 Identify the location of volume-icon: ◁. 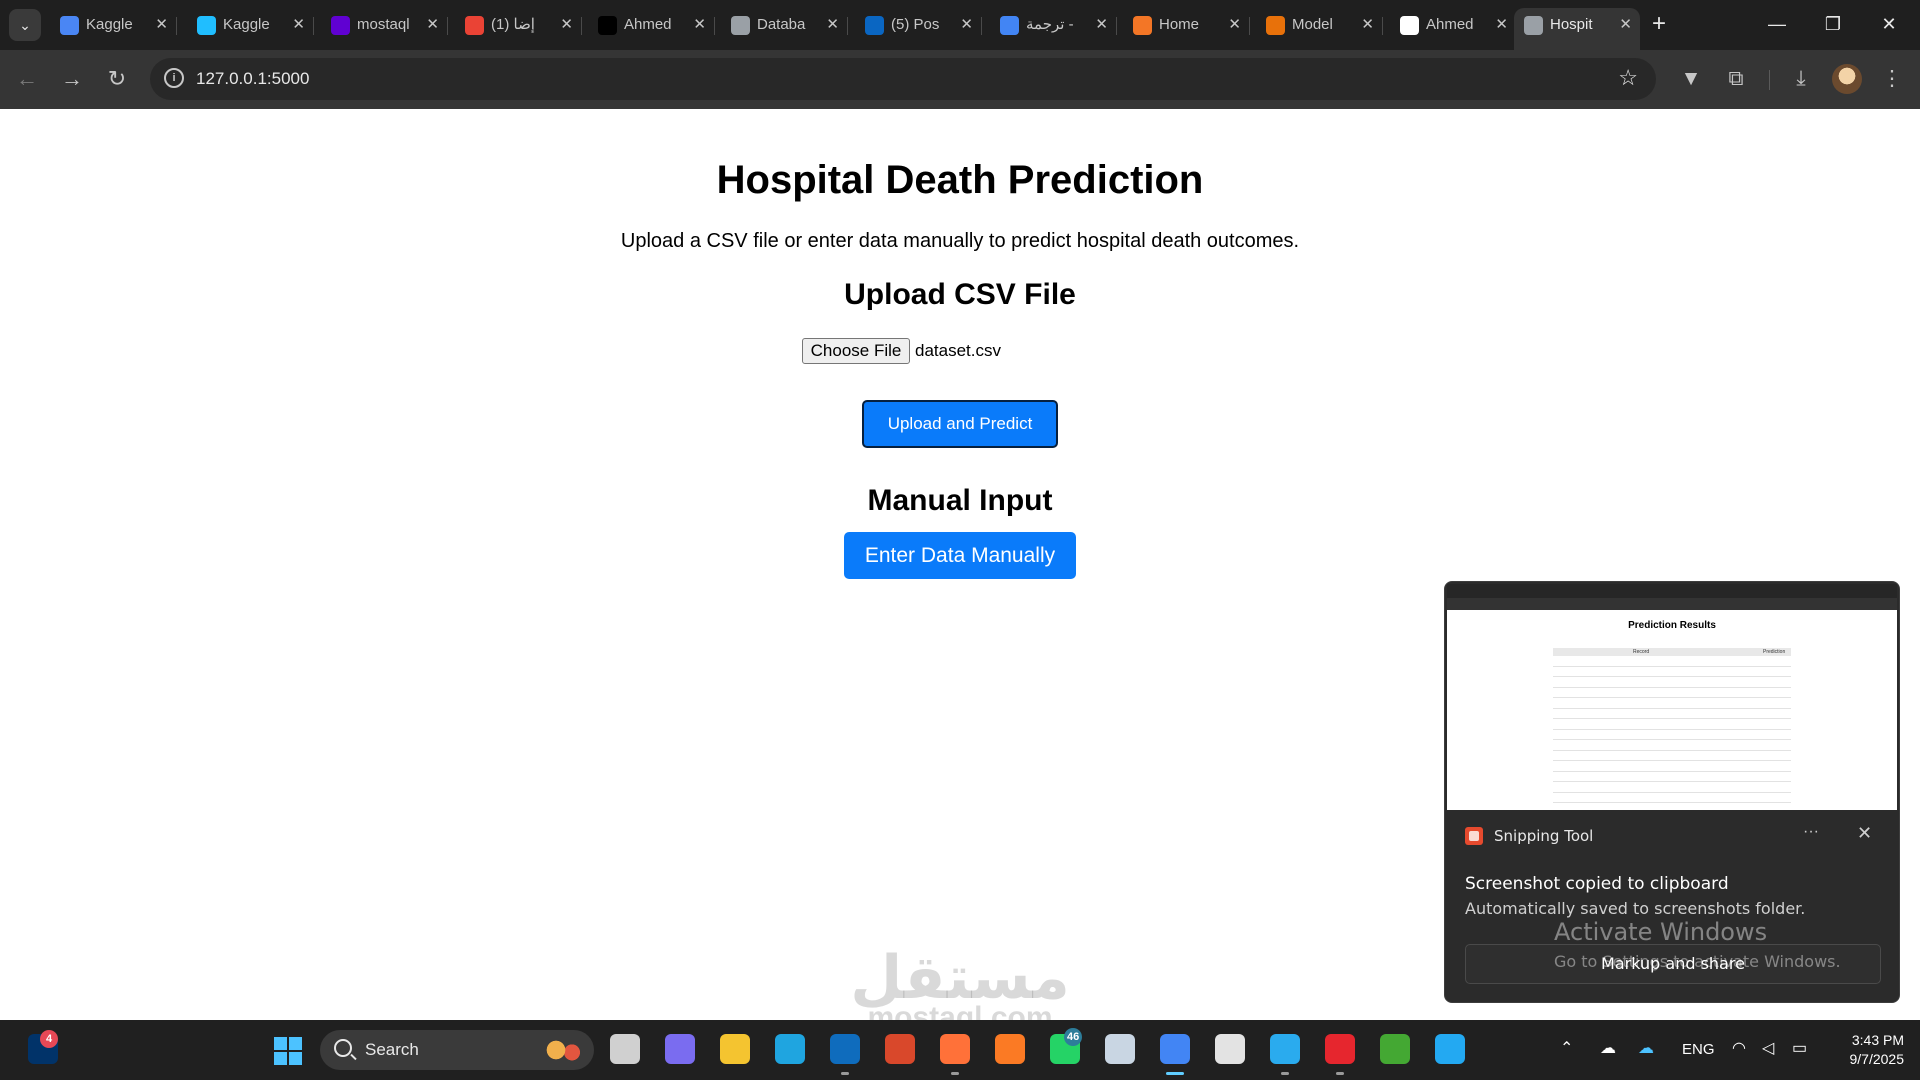
(1768, 1049).